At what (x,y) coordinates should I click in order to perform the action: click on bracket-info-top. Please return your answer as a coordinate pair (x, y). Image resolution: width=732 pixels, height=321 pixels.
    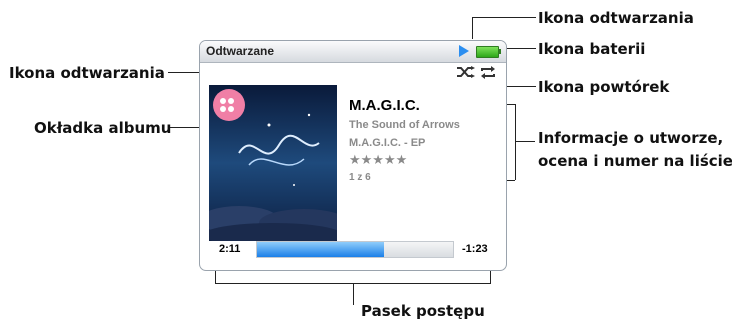
    Looking at the image, I should click on (511, 104).